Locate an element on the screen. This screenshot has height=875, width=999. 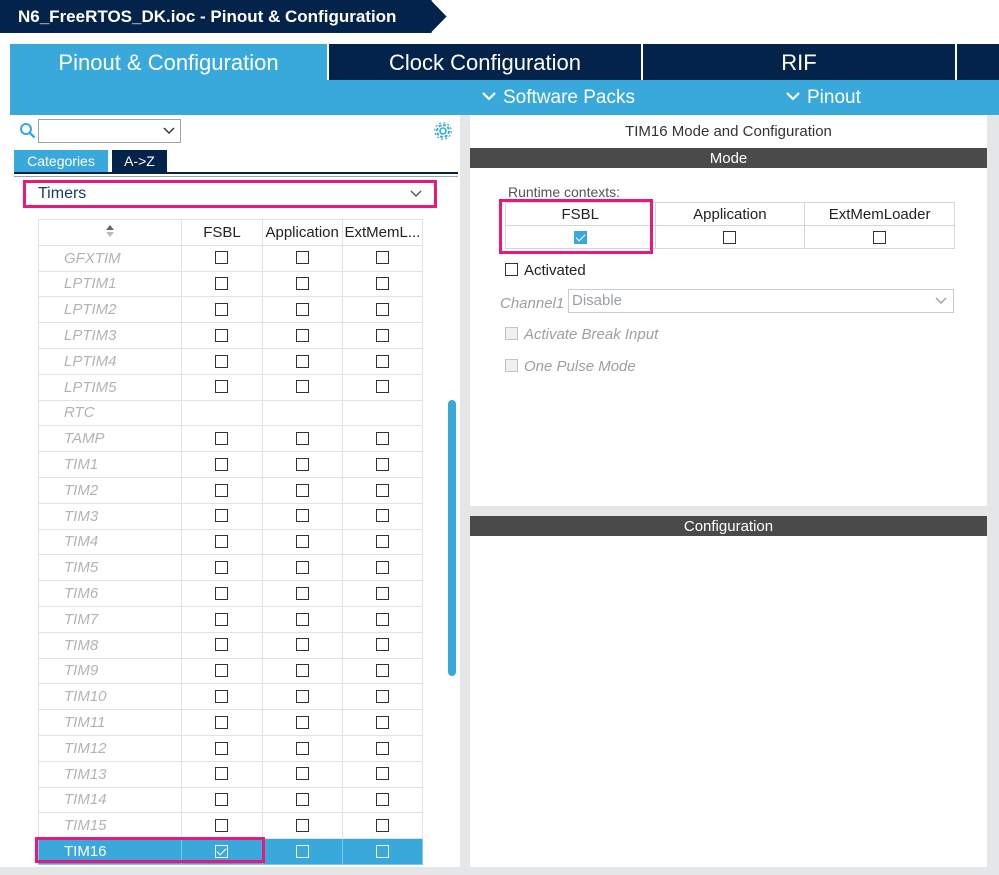
table-row: TAMP is located at coordinates (230, 439).